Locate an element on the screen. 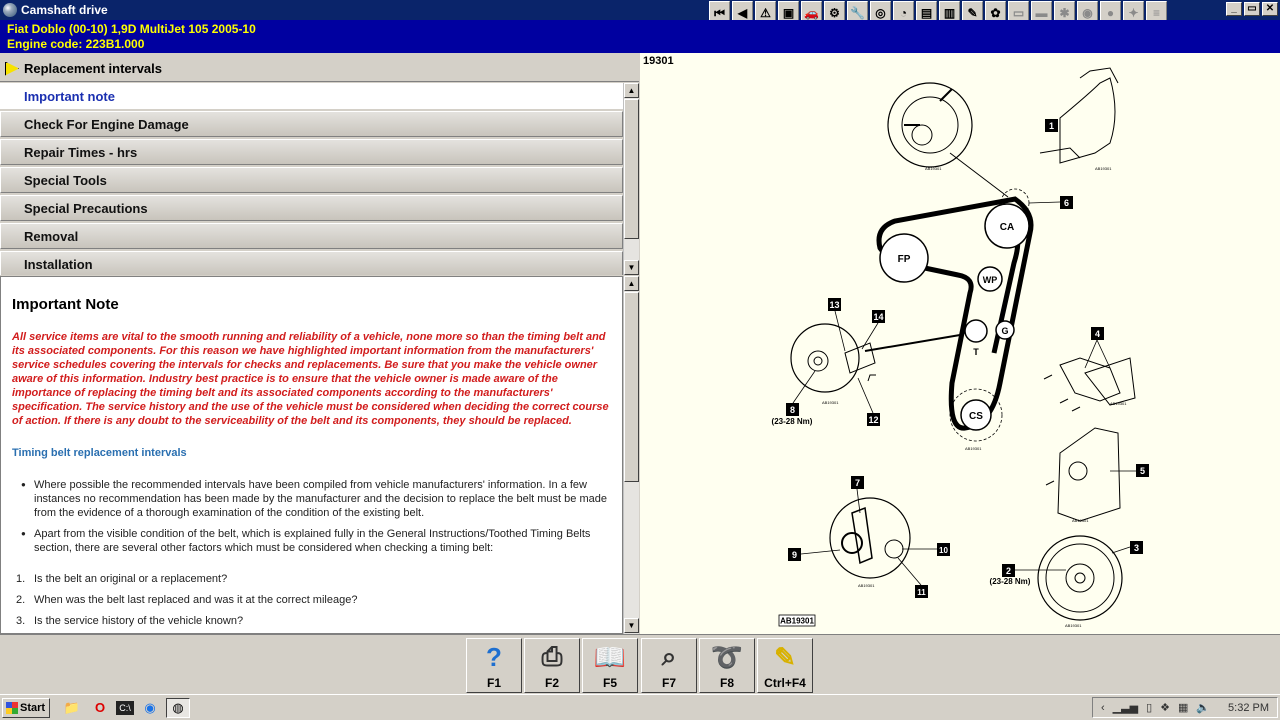  diagram-ref: AB19301 is located at coordinates (797, 621).